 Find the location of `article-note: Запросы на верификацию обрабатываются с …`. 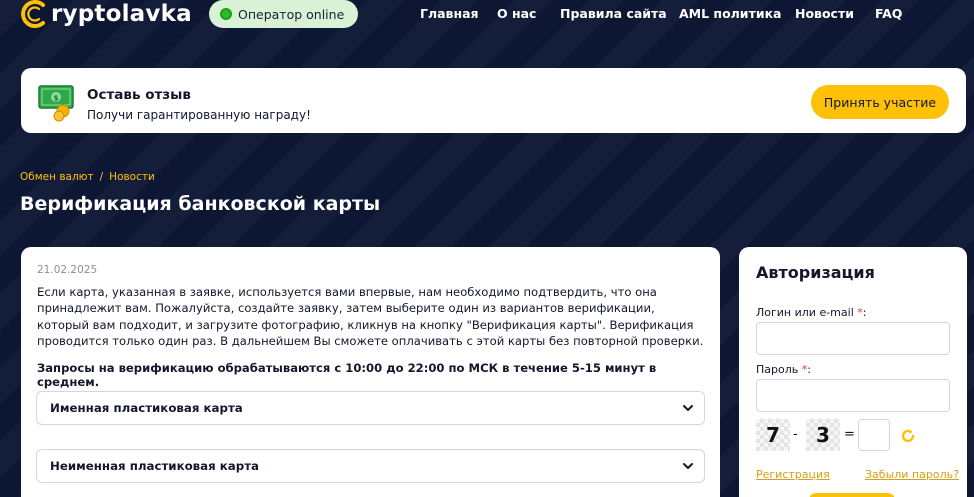

article-note: Запросы на верификацию обрабатываются с … is located at coordinates (347, 375).